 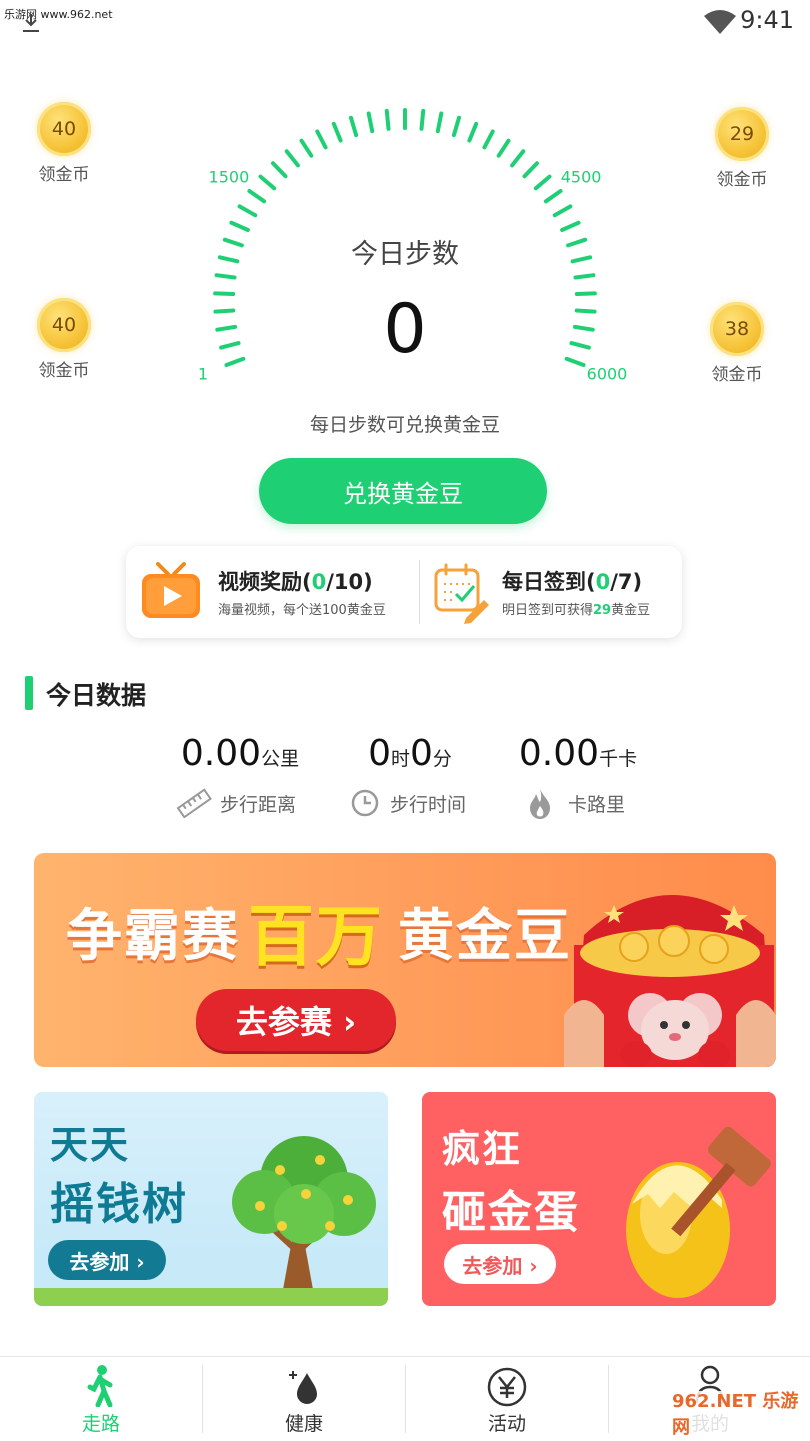 I want to click on gauge-tick-label: 4500, so click(x=581, y=177).